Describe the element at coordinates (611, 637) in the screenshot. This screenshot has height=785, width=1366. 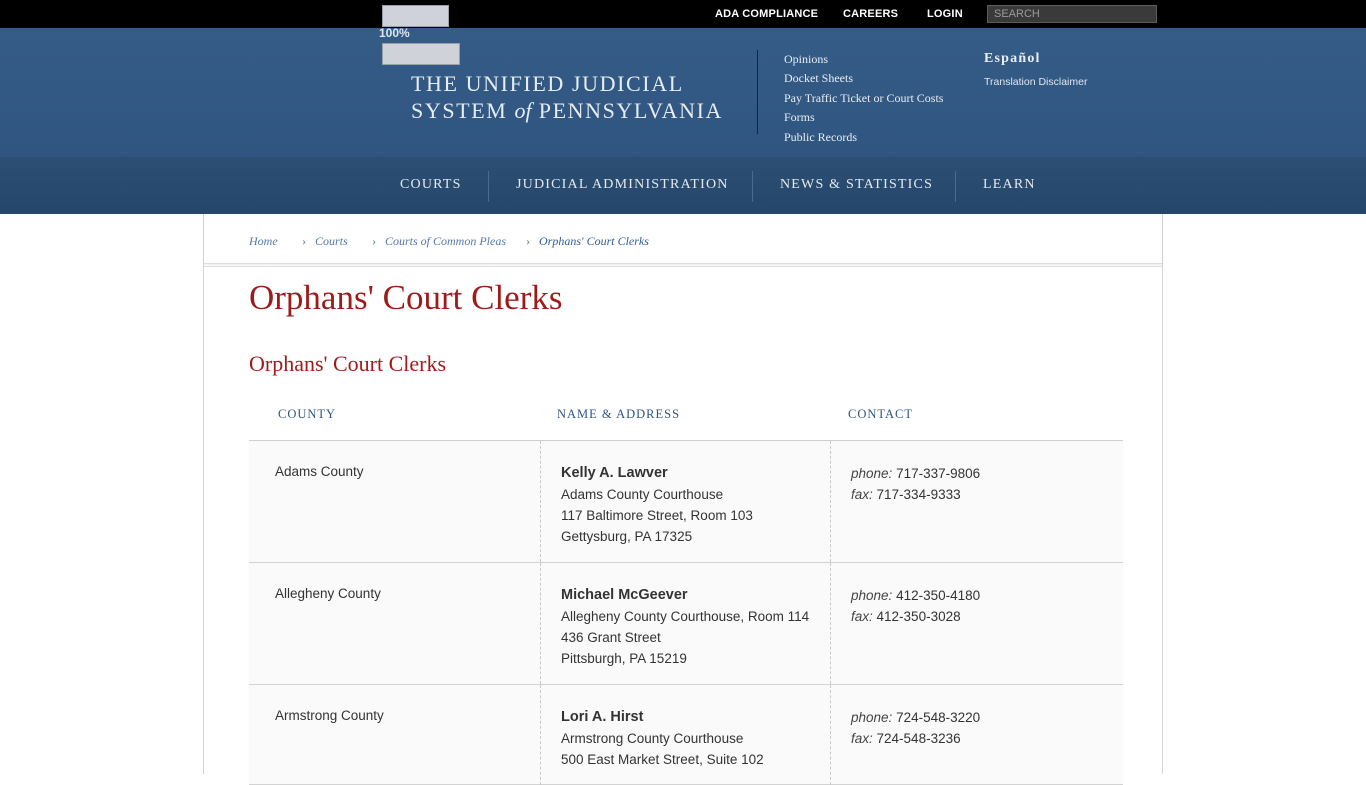
I see `address-line: 436 Grant Street` at that location.